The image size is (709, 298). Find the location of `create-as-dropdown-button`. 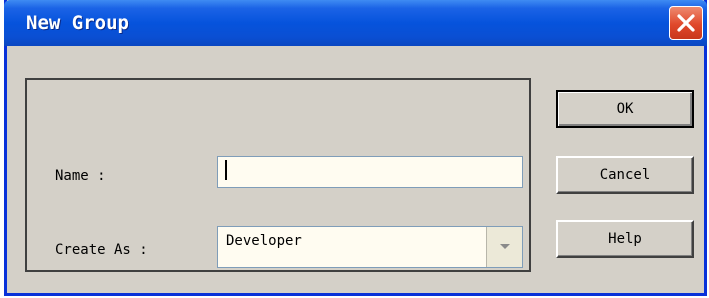

create-as-dropdown-button is located at coordinates (504, 247).